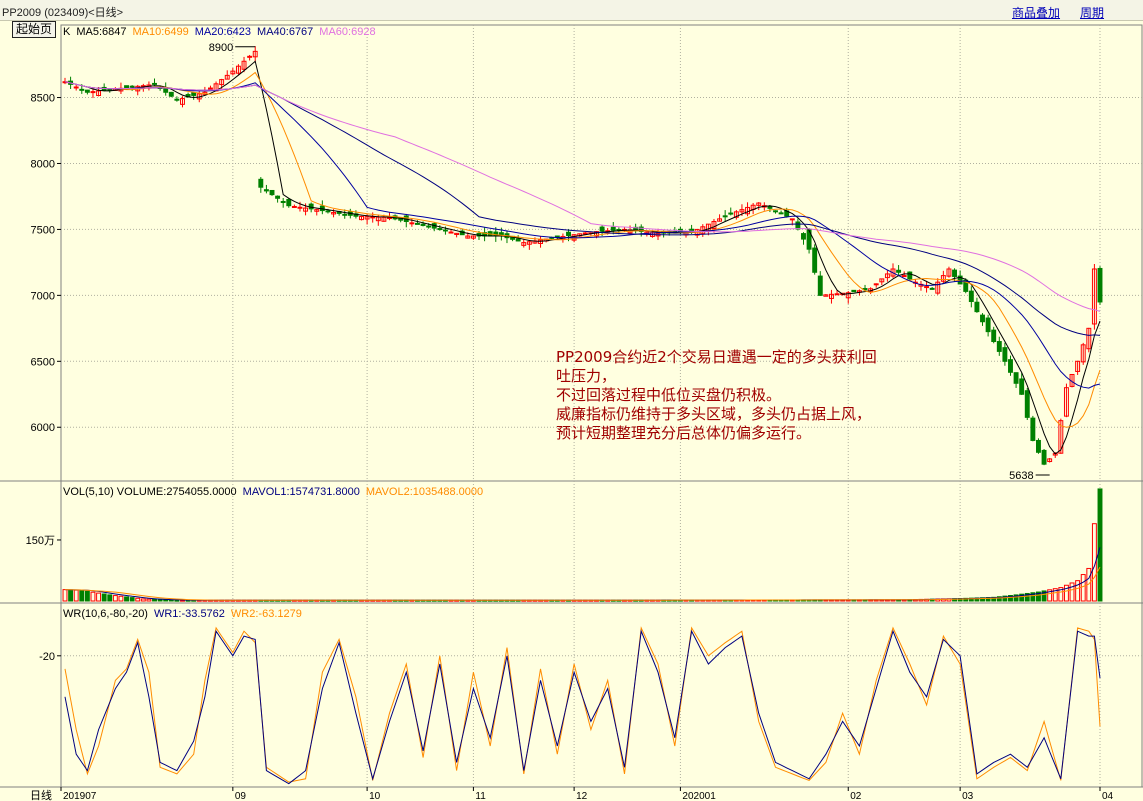  Describe the element at coordinates (40, 541) in the screenshot. I see `volume-tick-label: 150万` at that location.